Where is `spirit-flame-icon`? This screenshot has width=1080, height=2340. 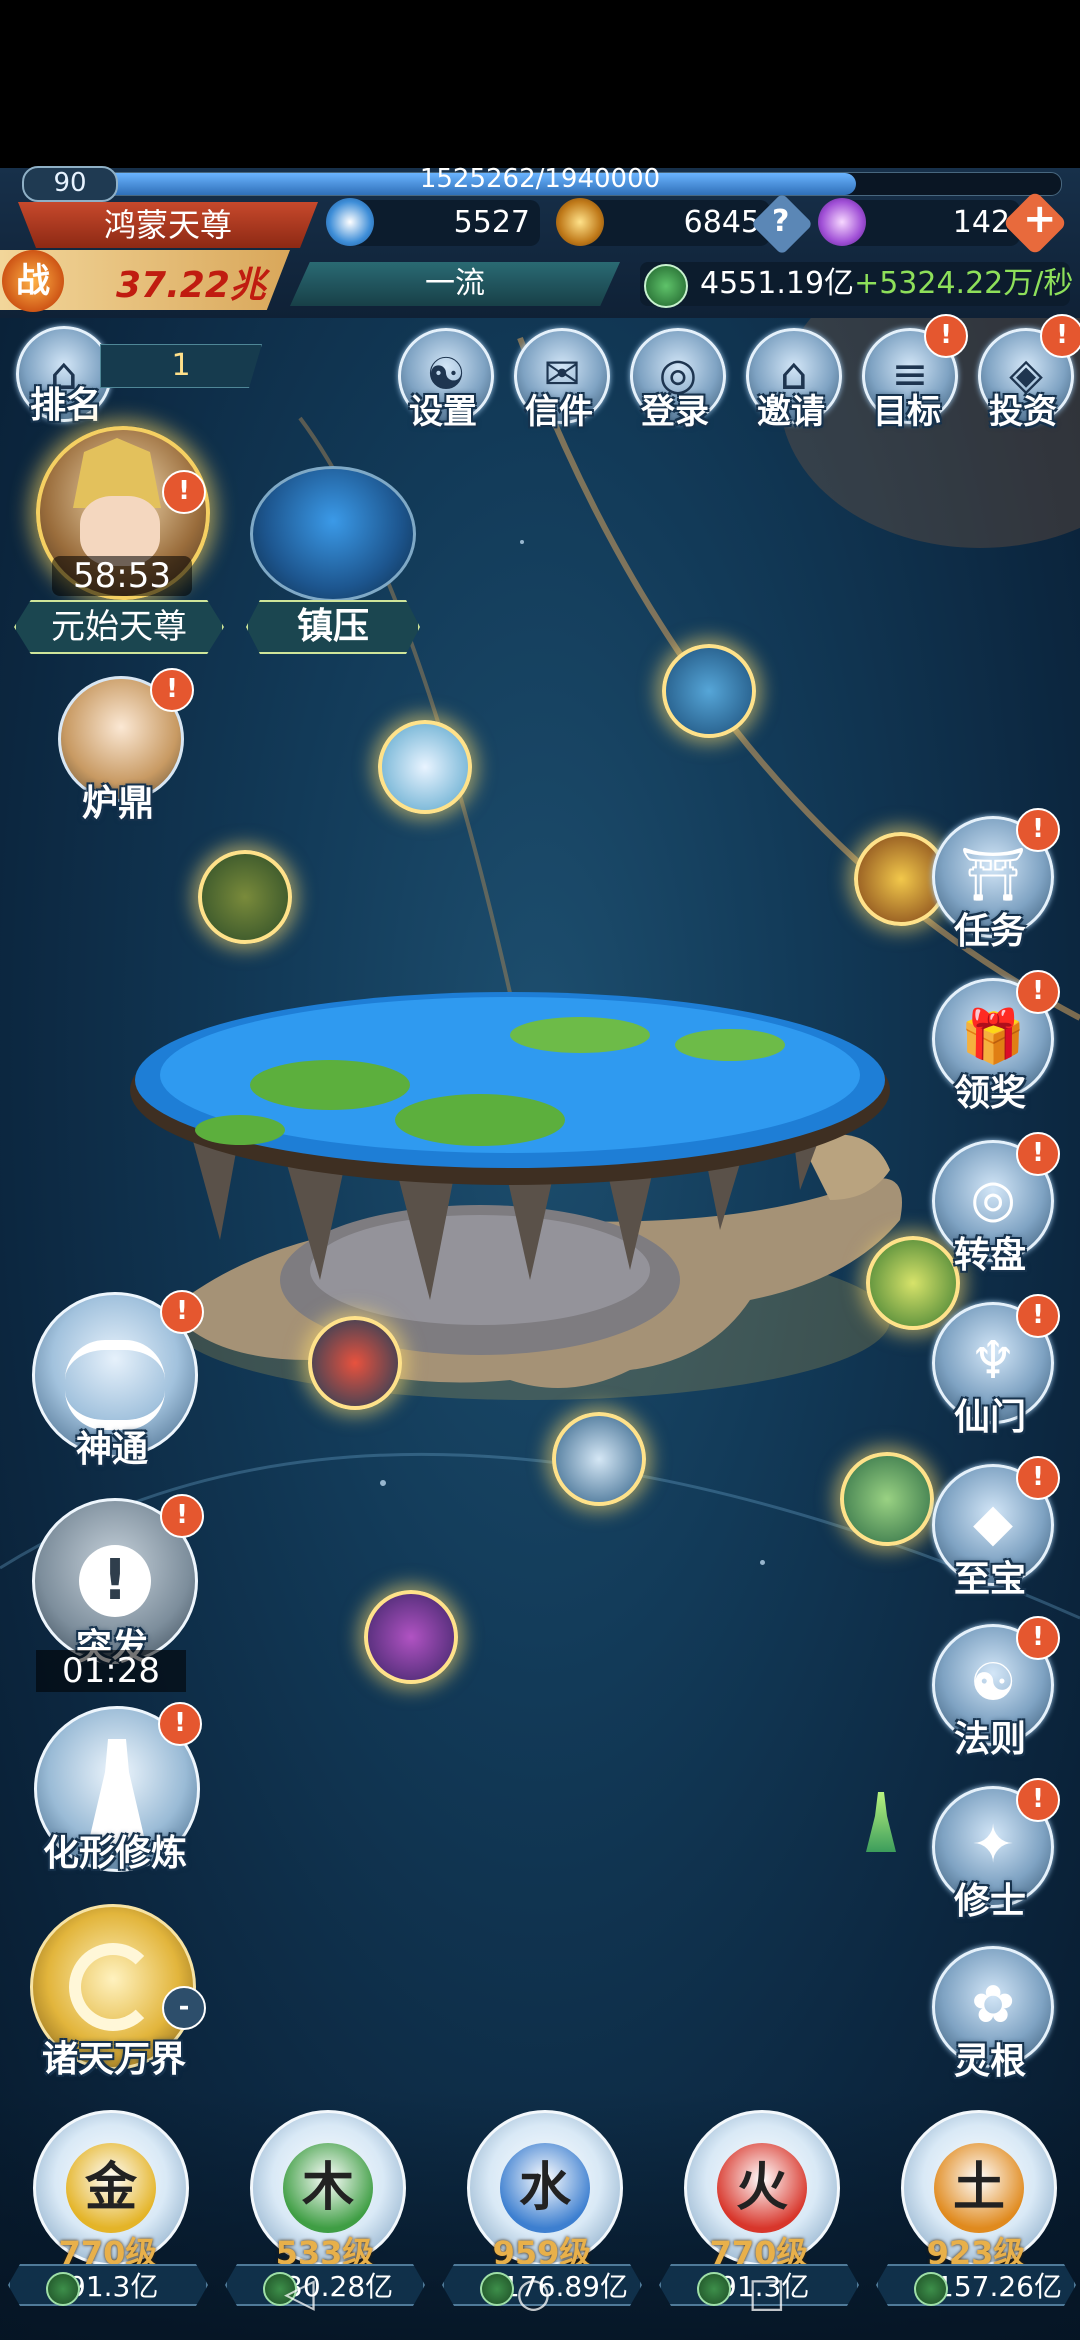
spirit-flame-icon is located at coordinates (350, 222).